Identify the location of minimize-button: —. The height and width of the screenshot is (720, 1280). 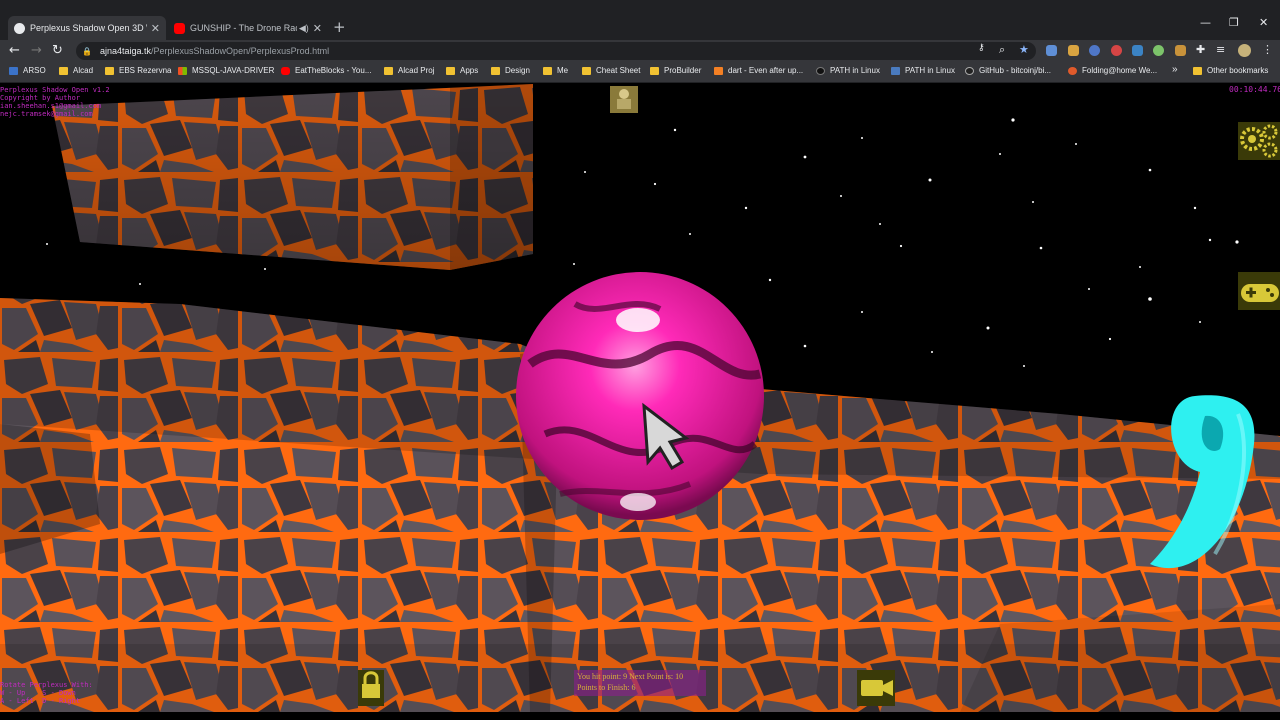
(1205, 22).